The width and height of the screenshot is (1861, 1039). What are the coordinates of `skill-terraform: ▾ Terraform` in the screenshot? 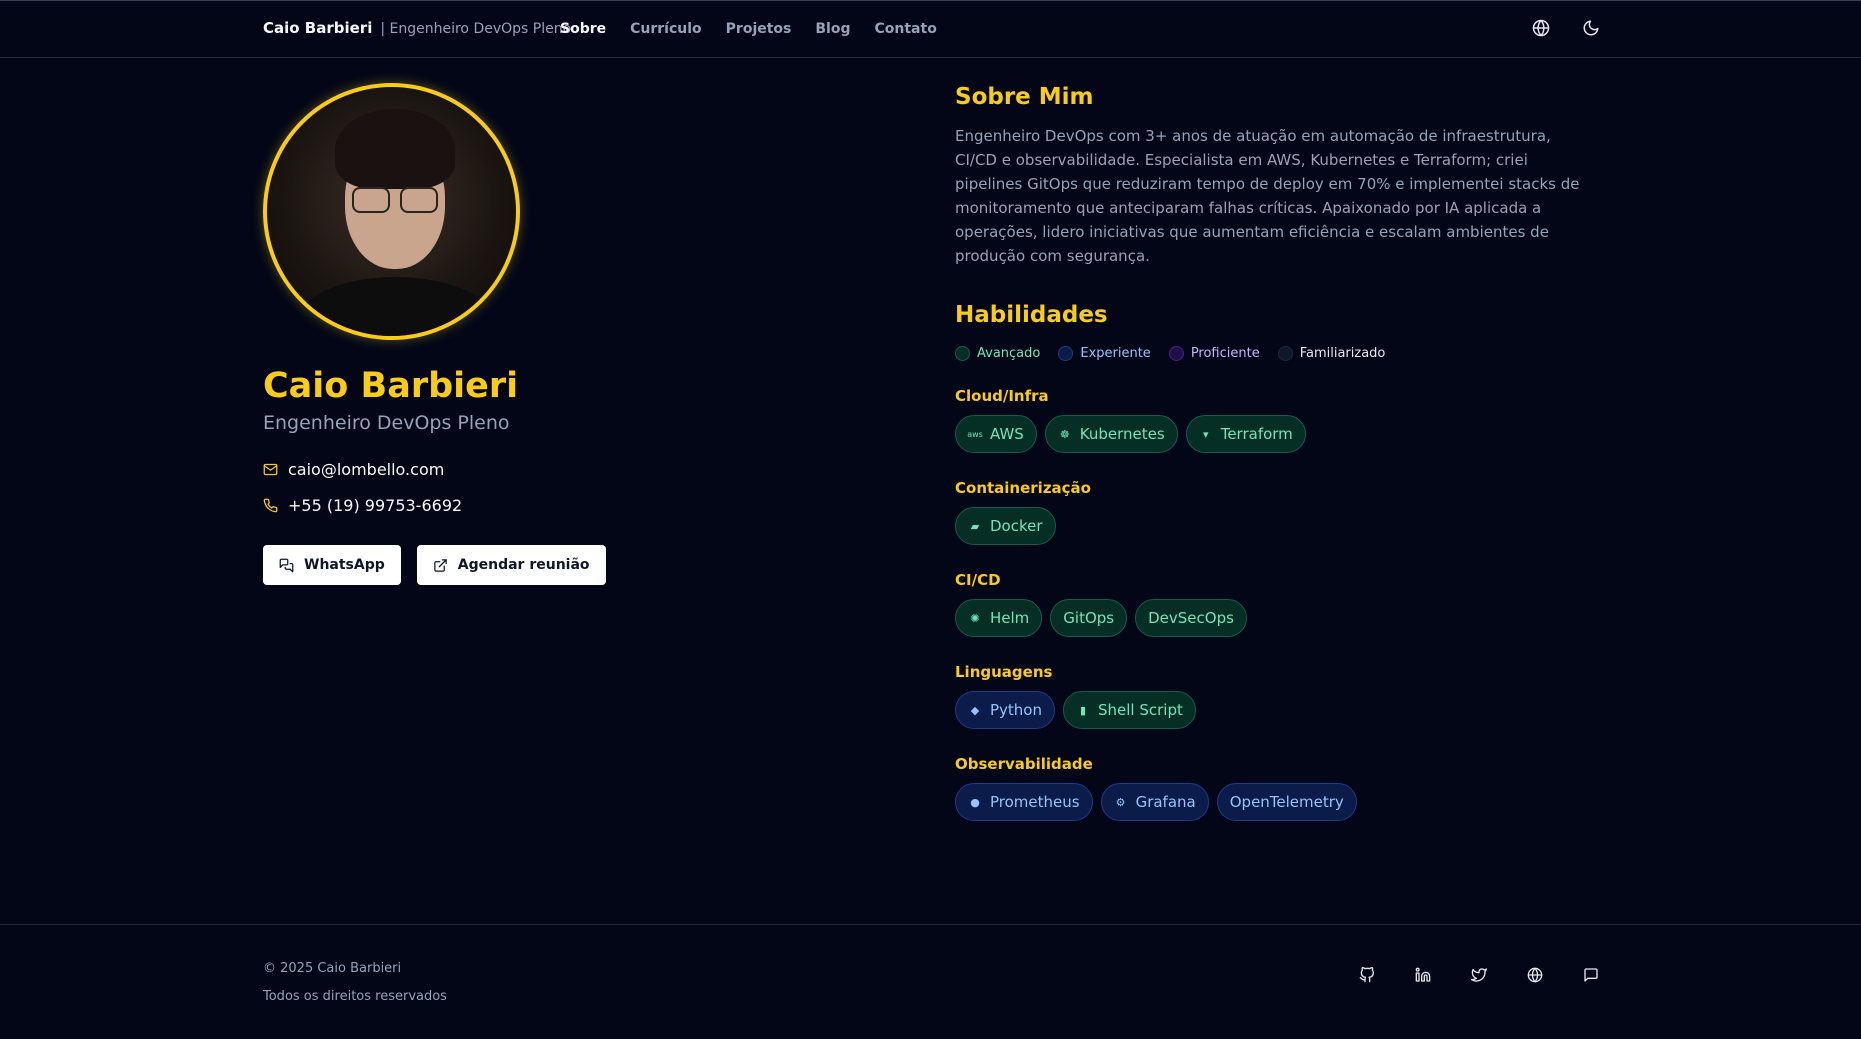 It's located at (1245, 434).